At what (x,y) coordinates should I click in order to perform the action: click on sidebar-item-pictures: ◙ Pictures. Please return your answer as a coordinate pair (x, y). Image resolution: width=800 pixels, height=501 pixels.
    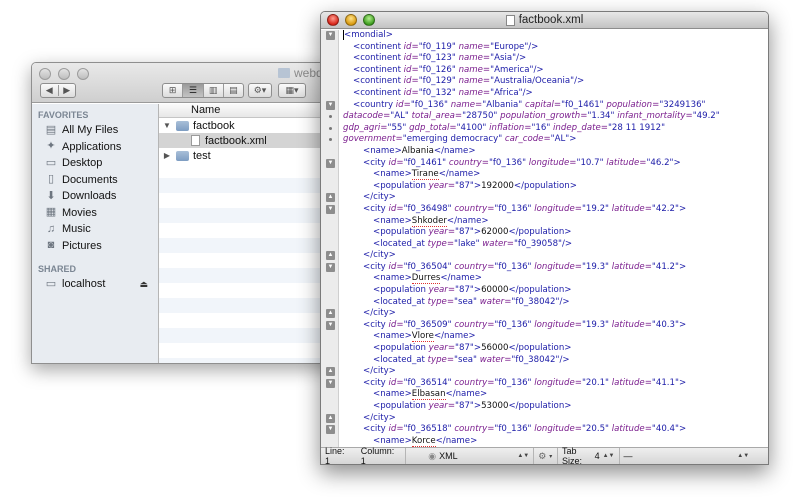
    Looking at the image, I should click on (95, 246).